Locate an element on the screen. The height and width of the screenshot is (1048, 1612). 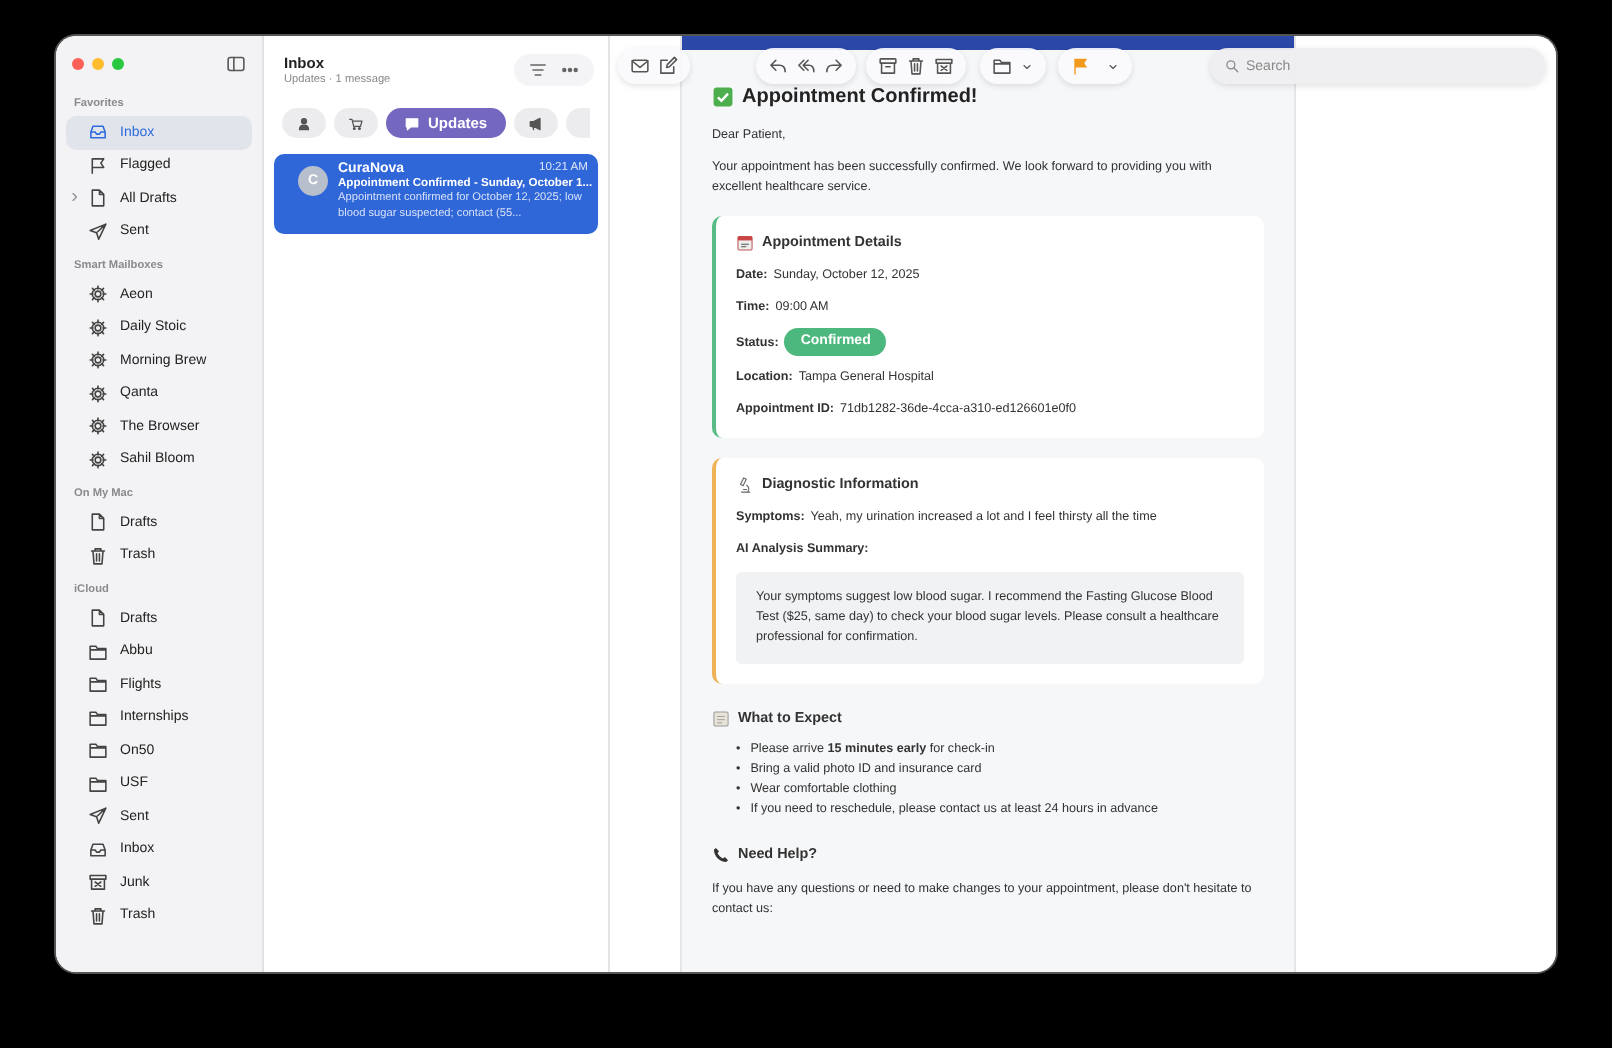
chat-bubble-icon is located at coordinates (412, 123).